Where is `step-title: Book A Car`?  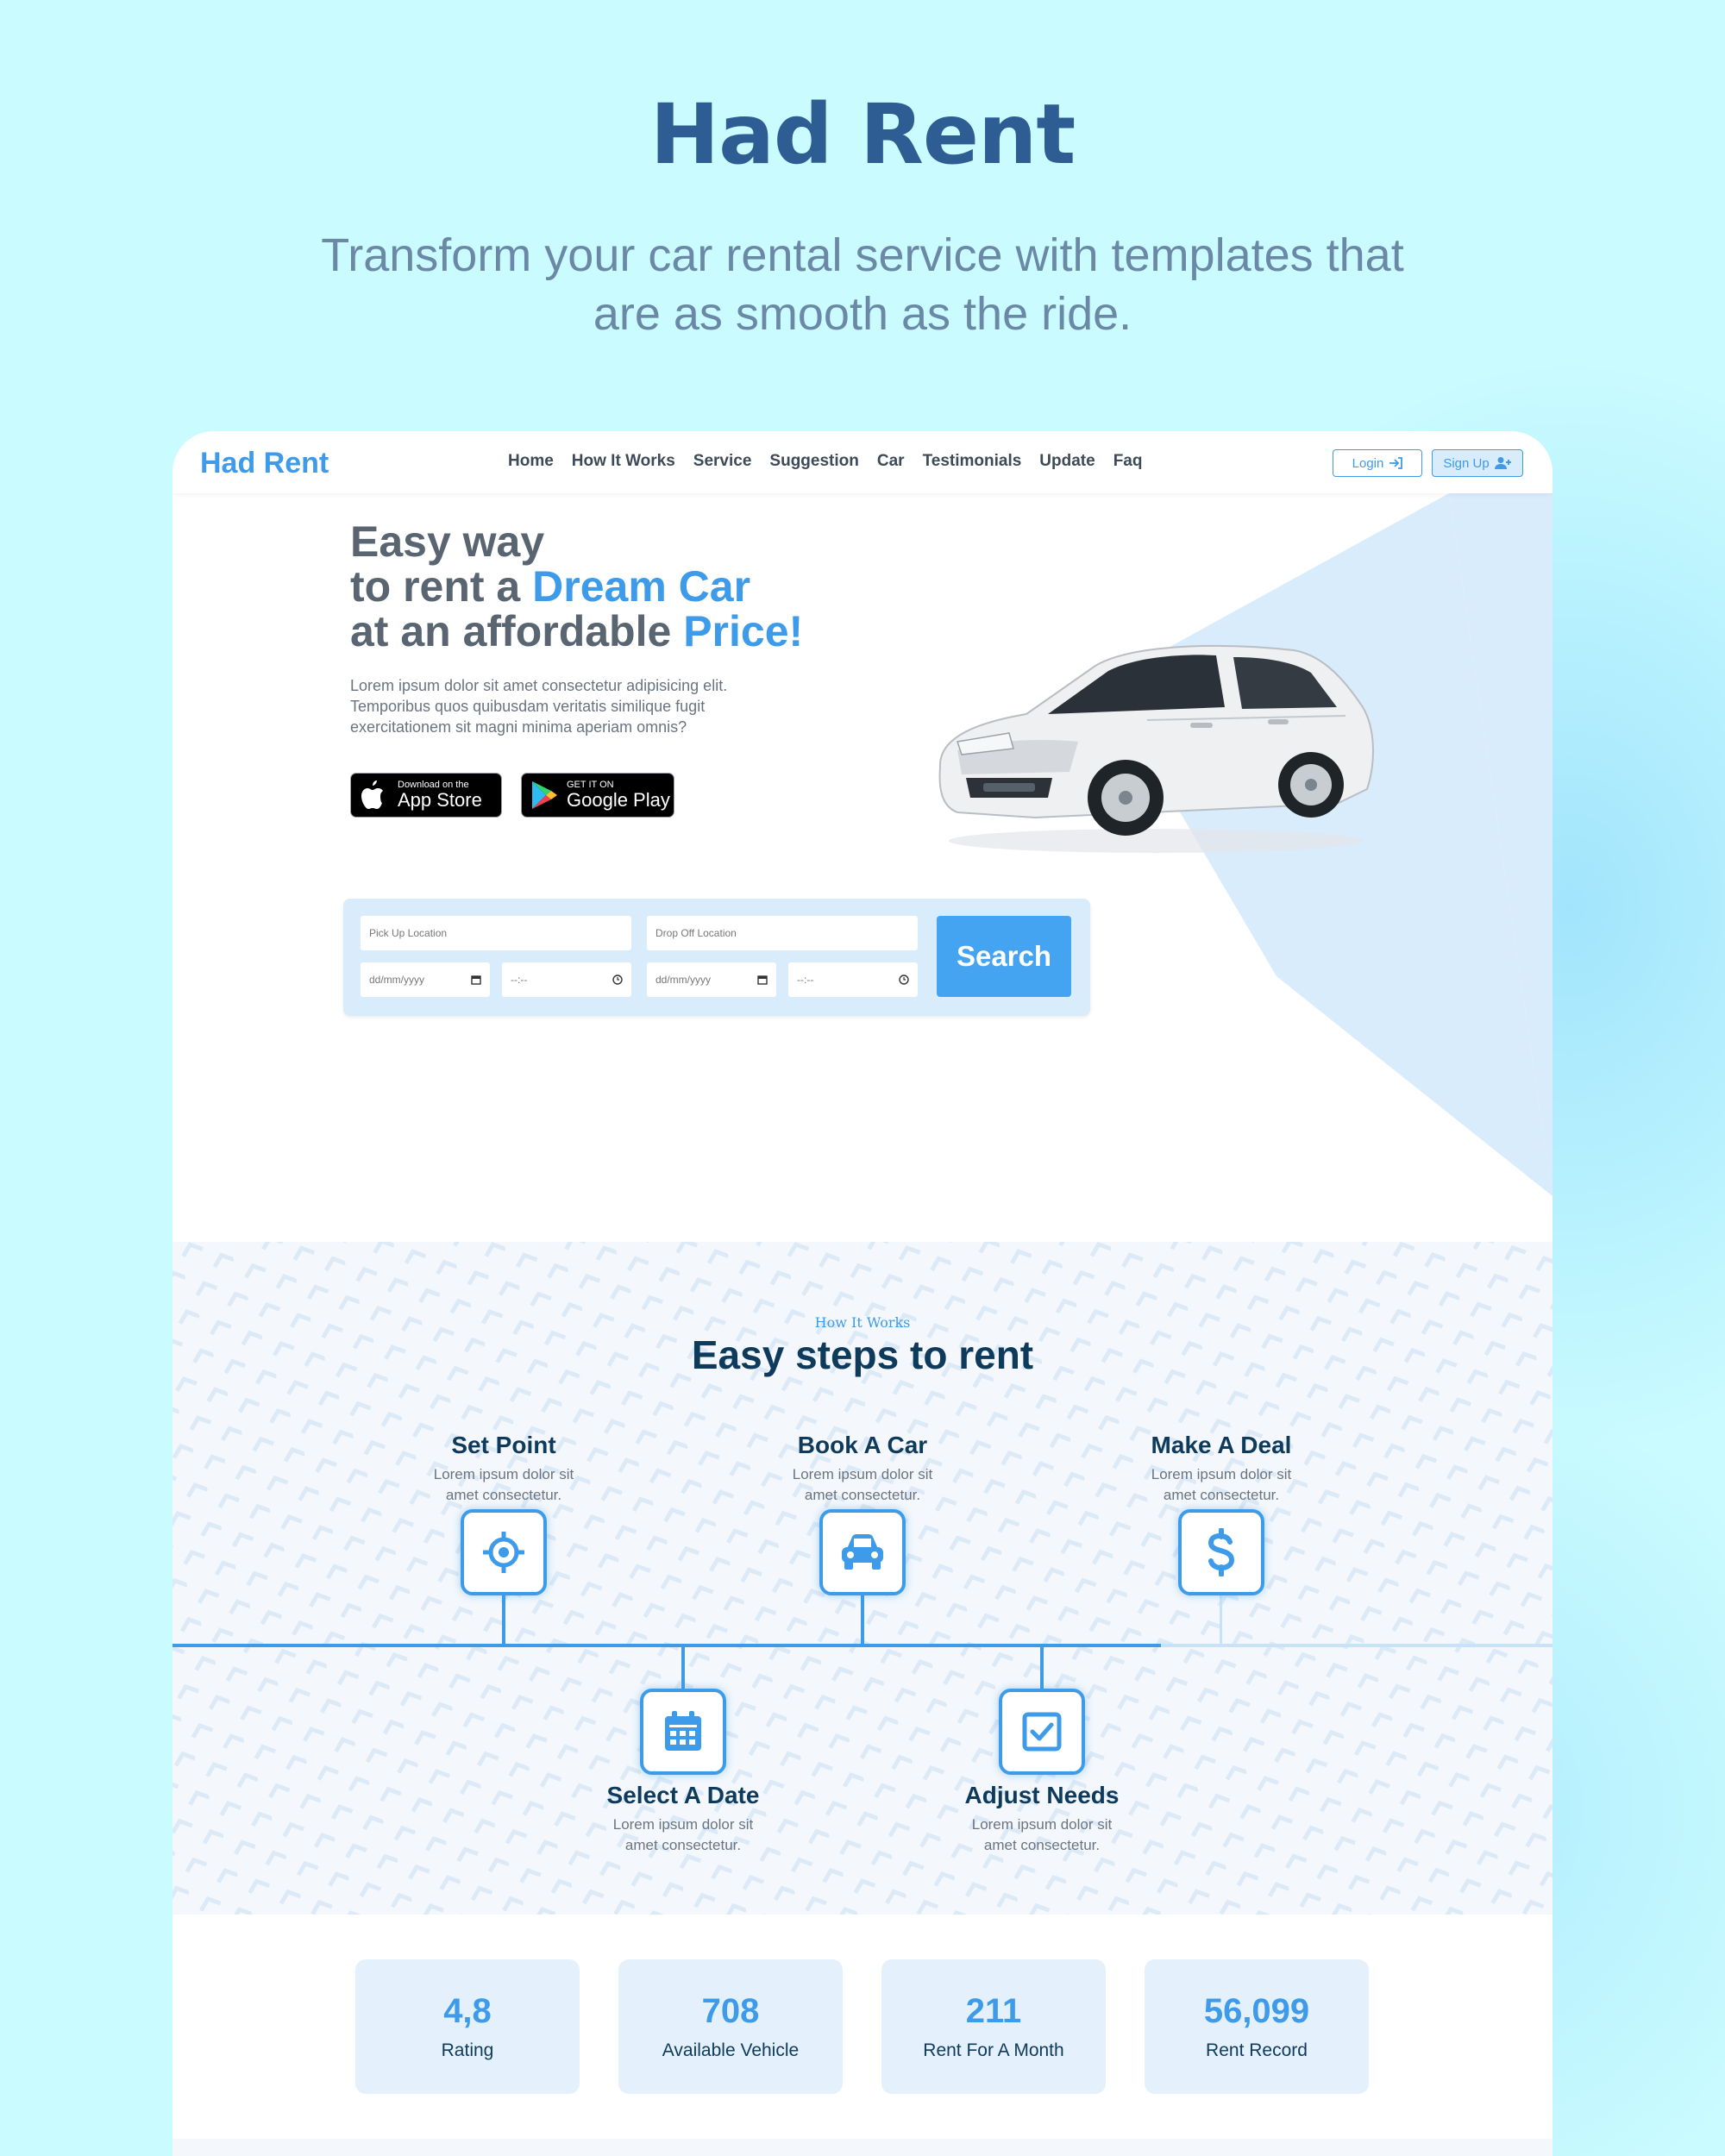
step-title: Book A Car is located at coordinates (862, 1445).